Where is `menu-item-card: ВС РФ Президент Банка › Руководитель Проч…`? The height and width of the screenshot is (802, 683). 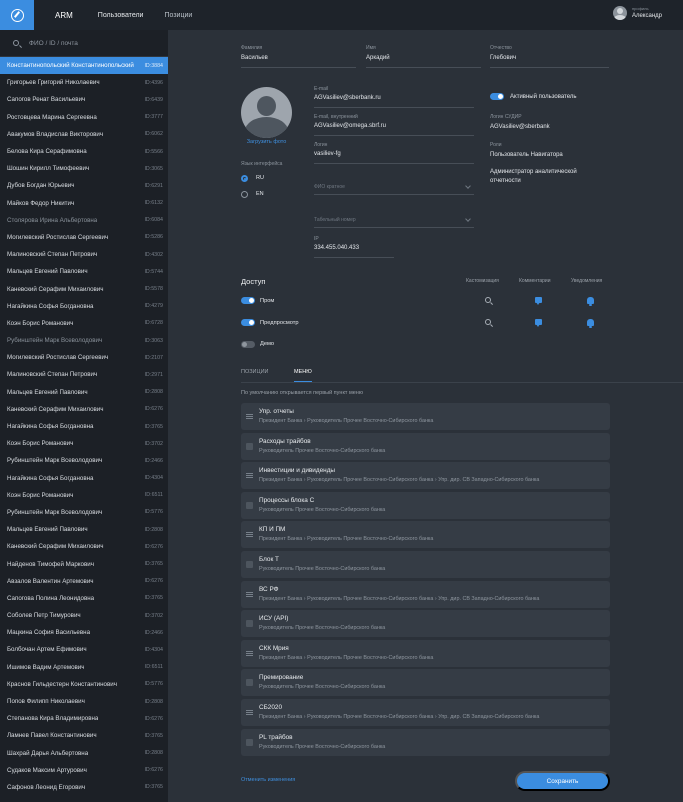
menu-item-card: ВС РФ Президент Банка › Руководитель Проч… is located at coordinates (425, 594).